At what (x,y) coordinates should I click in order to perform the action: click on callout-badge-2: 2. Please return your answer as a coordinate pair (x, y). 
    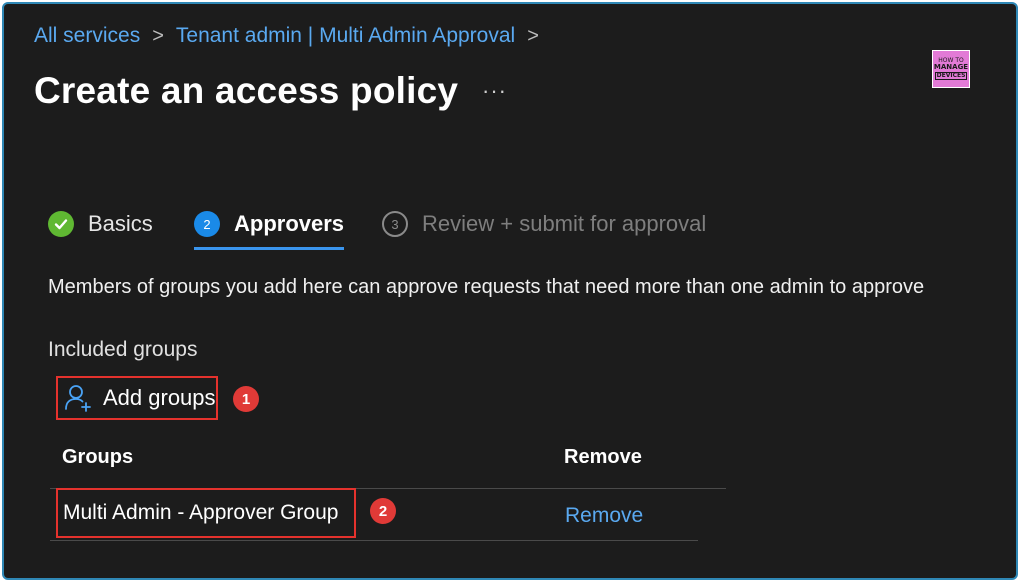
    Looking at the image, I should click on (383, 511).